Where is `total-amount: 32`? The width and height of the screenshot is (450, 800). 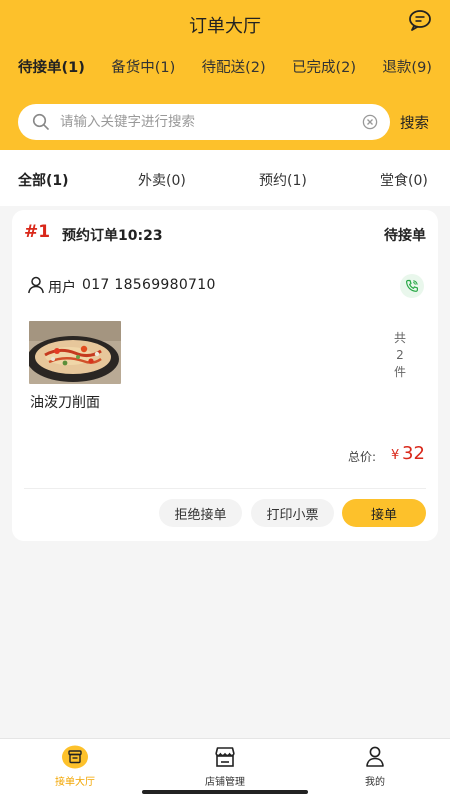
total-amount: 32 is located at coordinates (413, 453).